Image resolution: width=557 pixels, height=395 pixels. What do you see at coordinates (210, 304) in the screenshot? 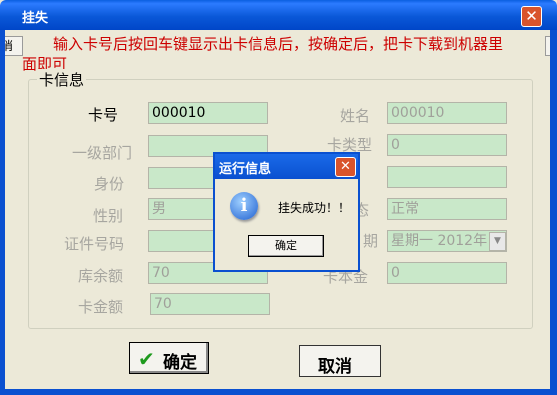
I see `card-amount-field: 70` at bounding box center [210, 304].